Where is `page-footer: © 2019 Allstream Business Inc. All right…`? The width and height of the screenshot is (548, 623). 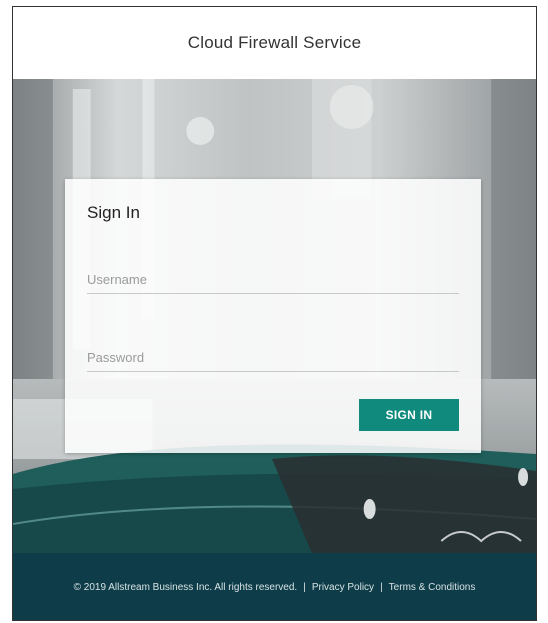 page-footer: © 2019 Allstream Business Inc. All right… is located at coordinates (274, 586).